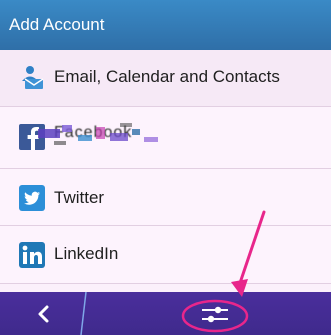 This screenshot has height=335, width=331. I want to click on settings-button, so click(215, 314).